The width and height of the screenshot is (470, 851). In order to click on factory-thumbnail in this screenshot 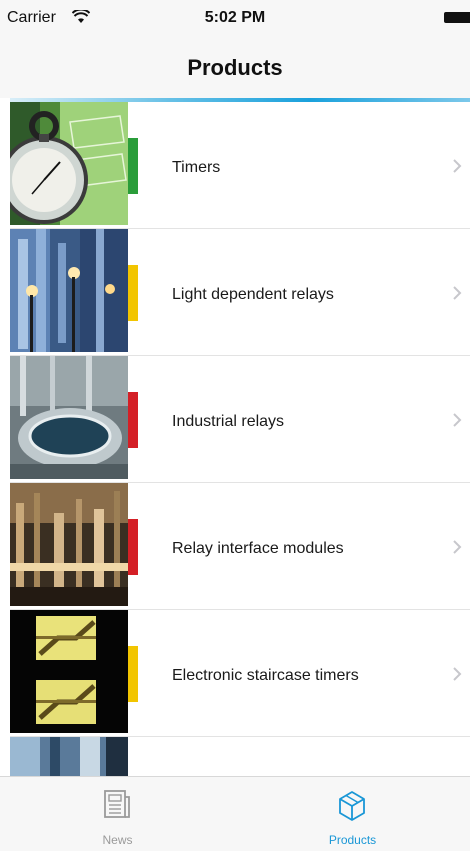, I will do `click(69, 544)`.